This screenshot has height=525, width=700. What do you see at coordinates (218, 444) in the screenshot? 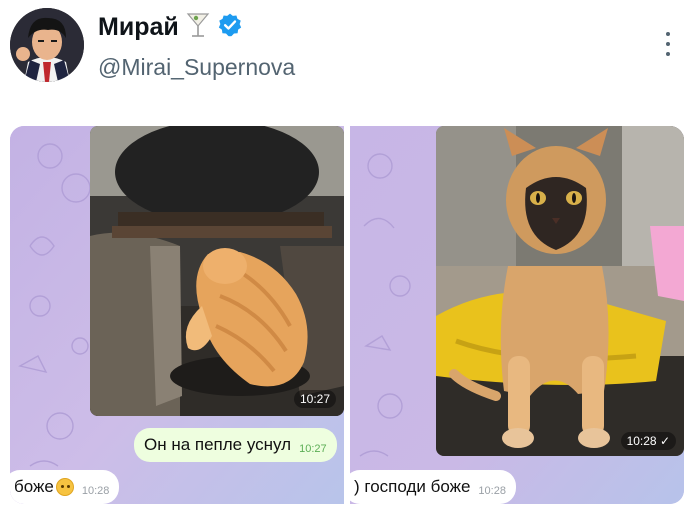
I see `message-text: Он на пепле уснул` at bounding box center [218, 444].